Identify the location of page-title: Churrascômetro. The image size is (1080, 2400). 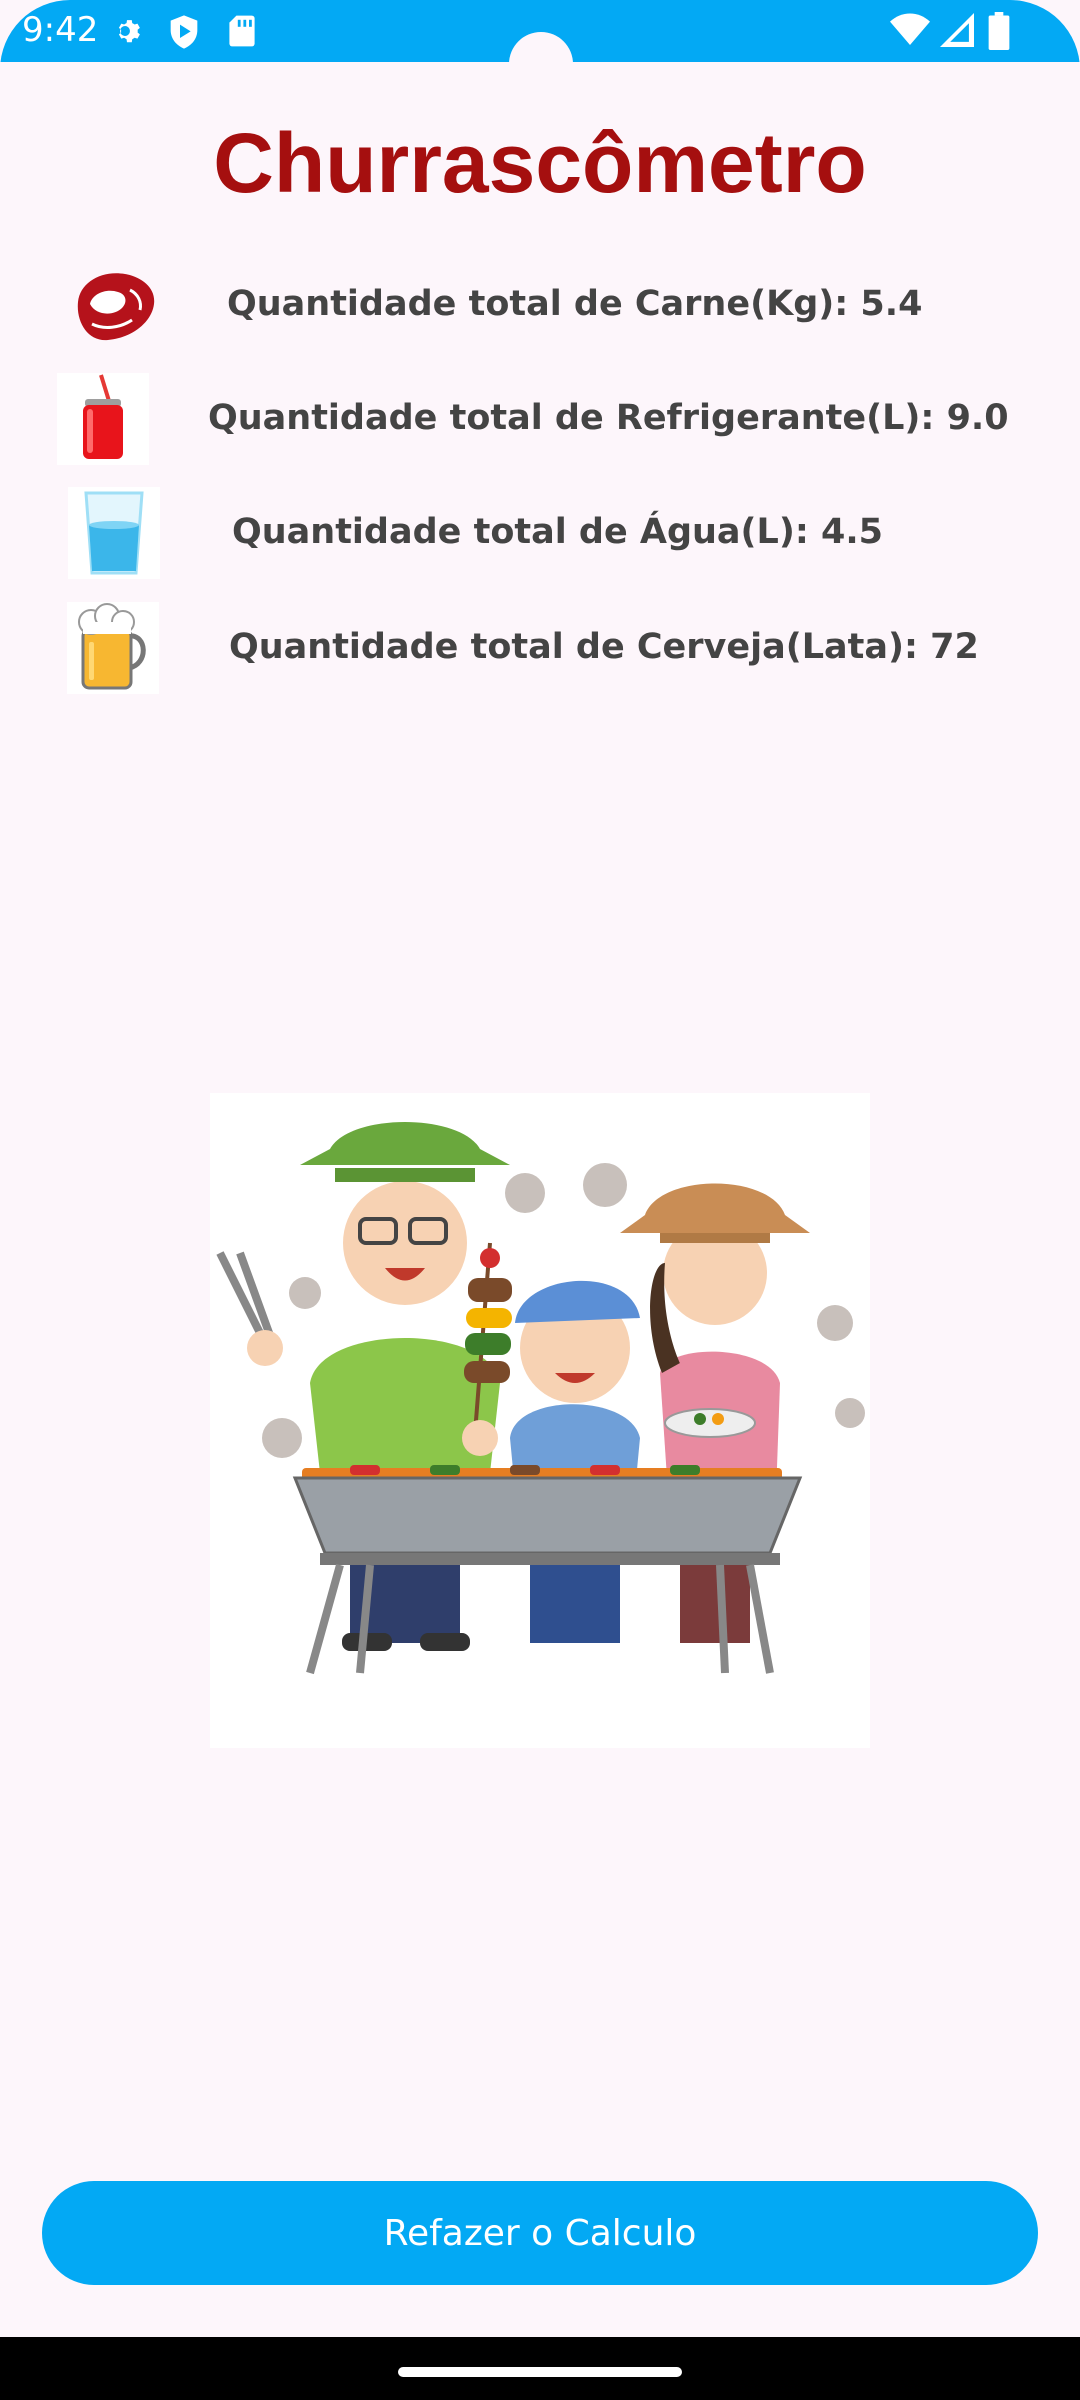
(540, 163).